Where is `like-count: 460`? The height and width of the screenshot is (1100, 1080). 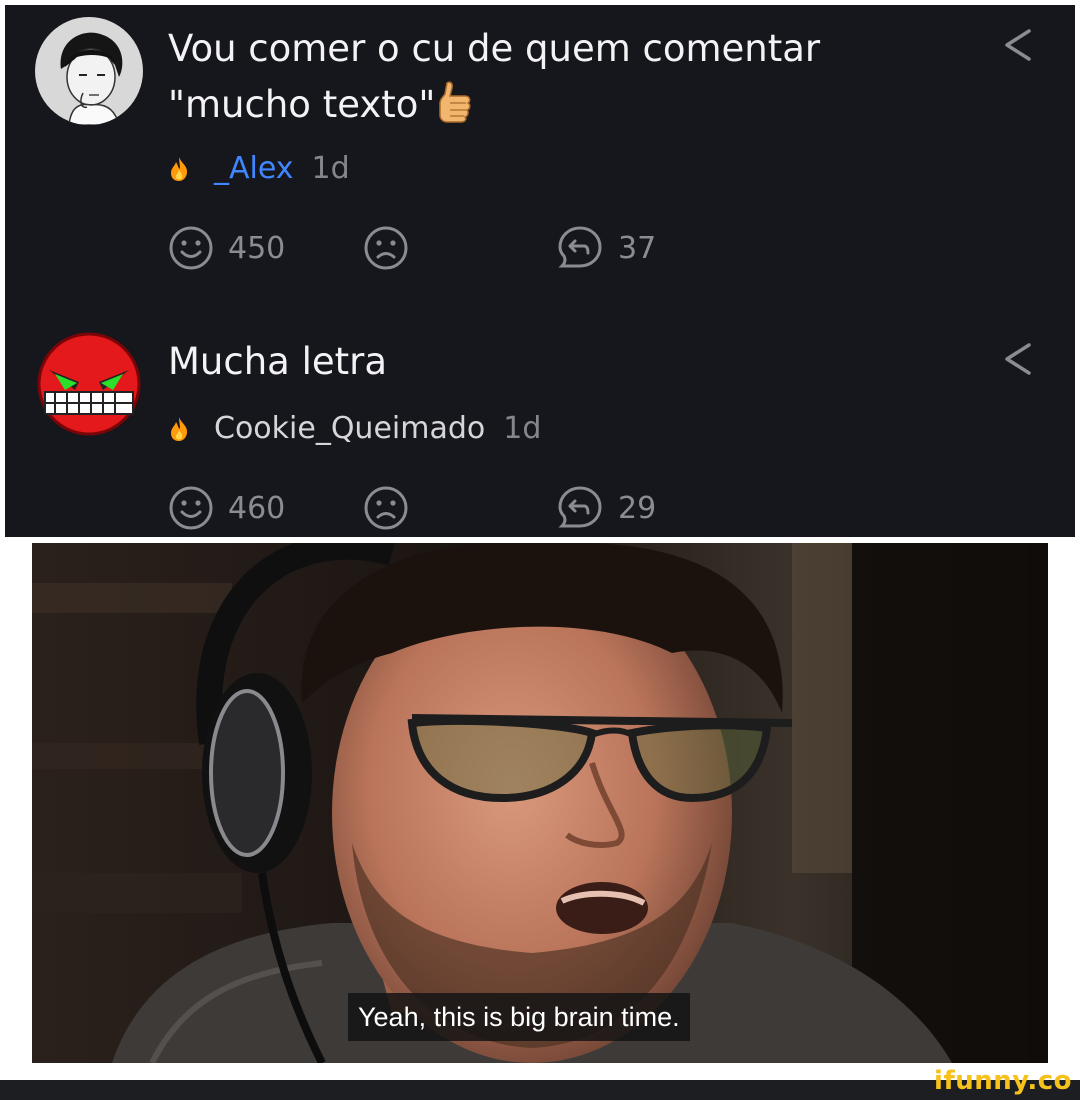
like-count: 460 is located at coordinates (257, 508).